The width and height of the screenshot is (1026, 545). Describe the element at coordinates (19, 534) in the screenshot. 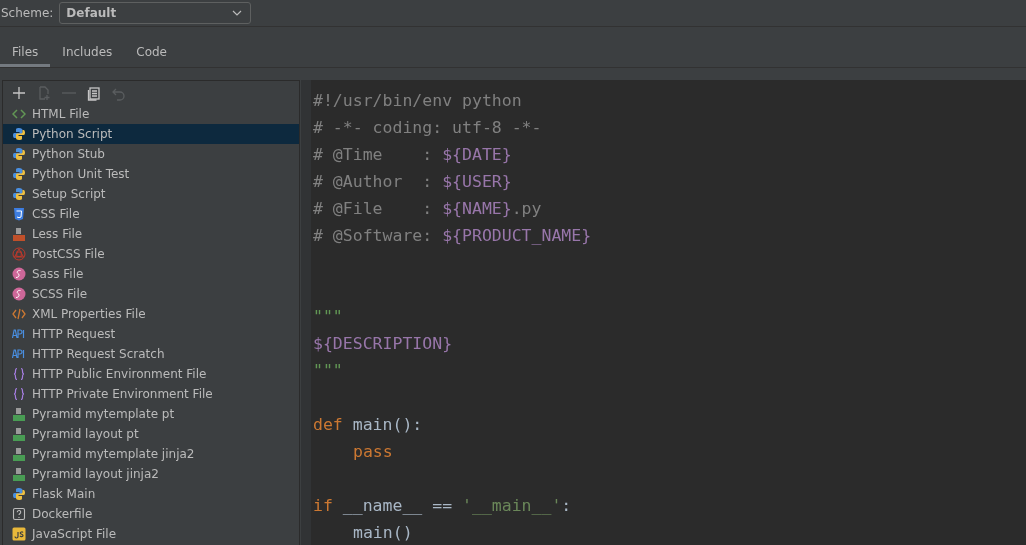

I see `js-icon` at that location.